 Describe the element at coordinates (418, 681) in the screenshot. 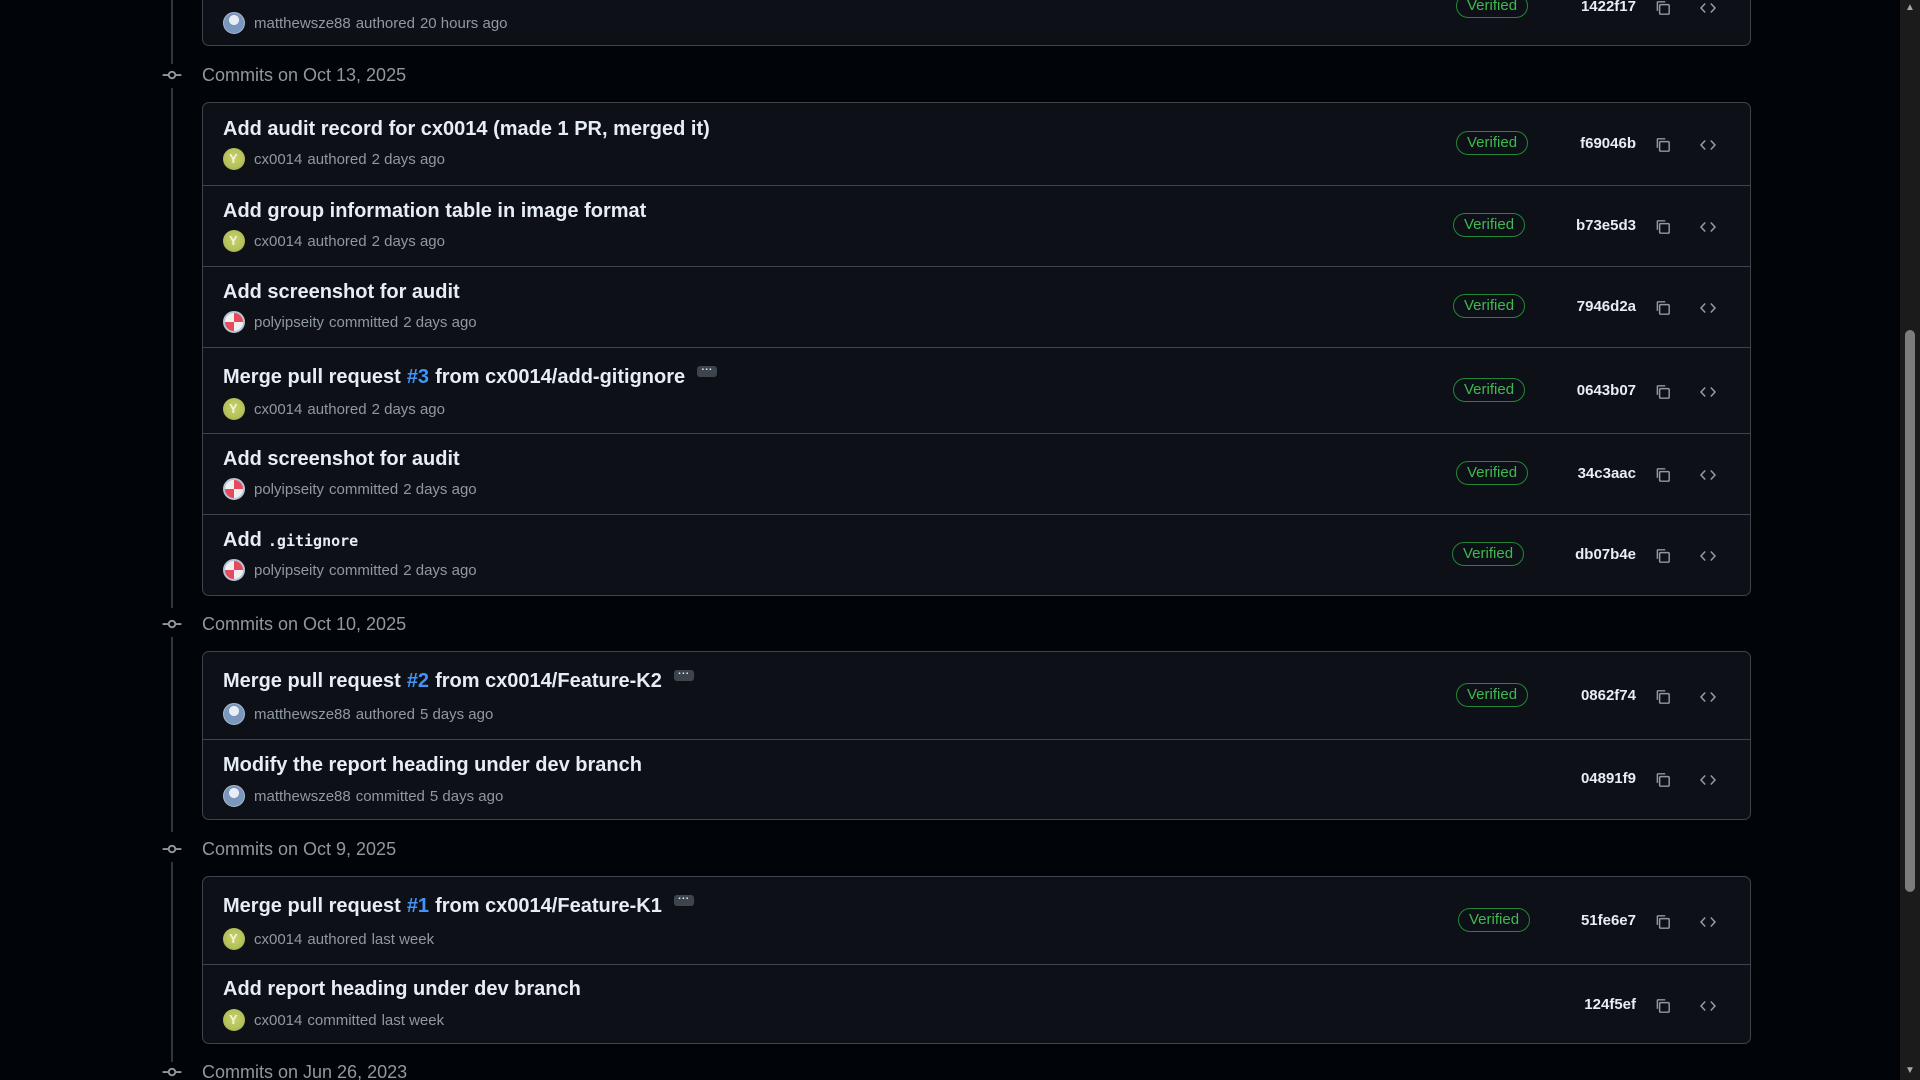

I see `pull-request-link: #2` at that location.